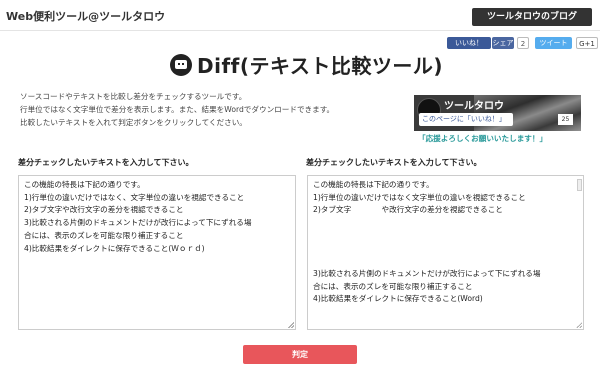 This screenshot has height=373, width=600. Describe the element at coordinates (394, 162) in the screenshot. I see `right-panel-label: 差分チェックしたいテキストを入力して下さい。` at that location.